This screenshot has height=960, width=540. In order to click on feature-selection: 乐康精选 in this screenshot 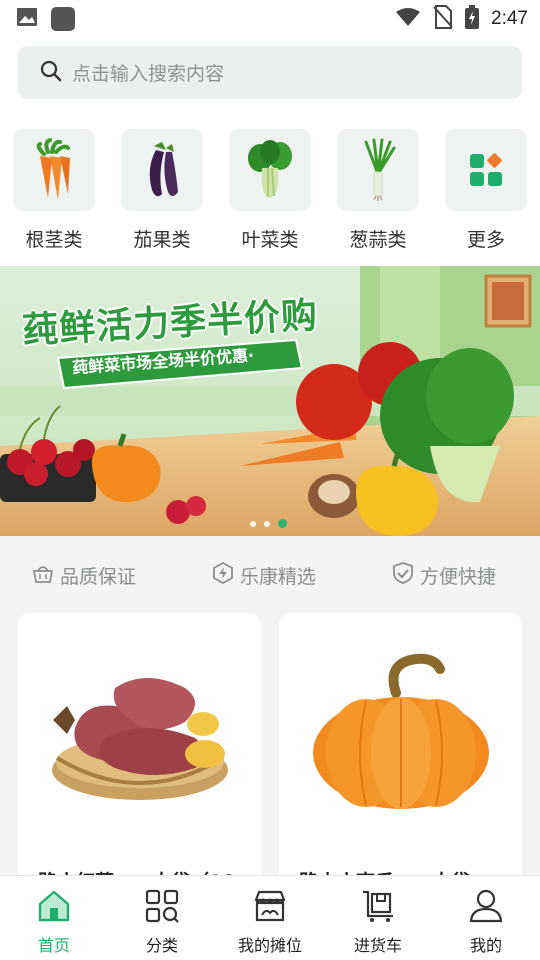, I will do `click(264, 575)`.